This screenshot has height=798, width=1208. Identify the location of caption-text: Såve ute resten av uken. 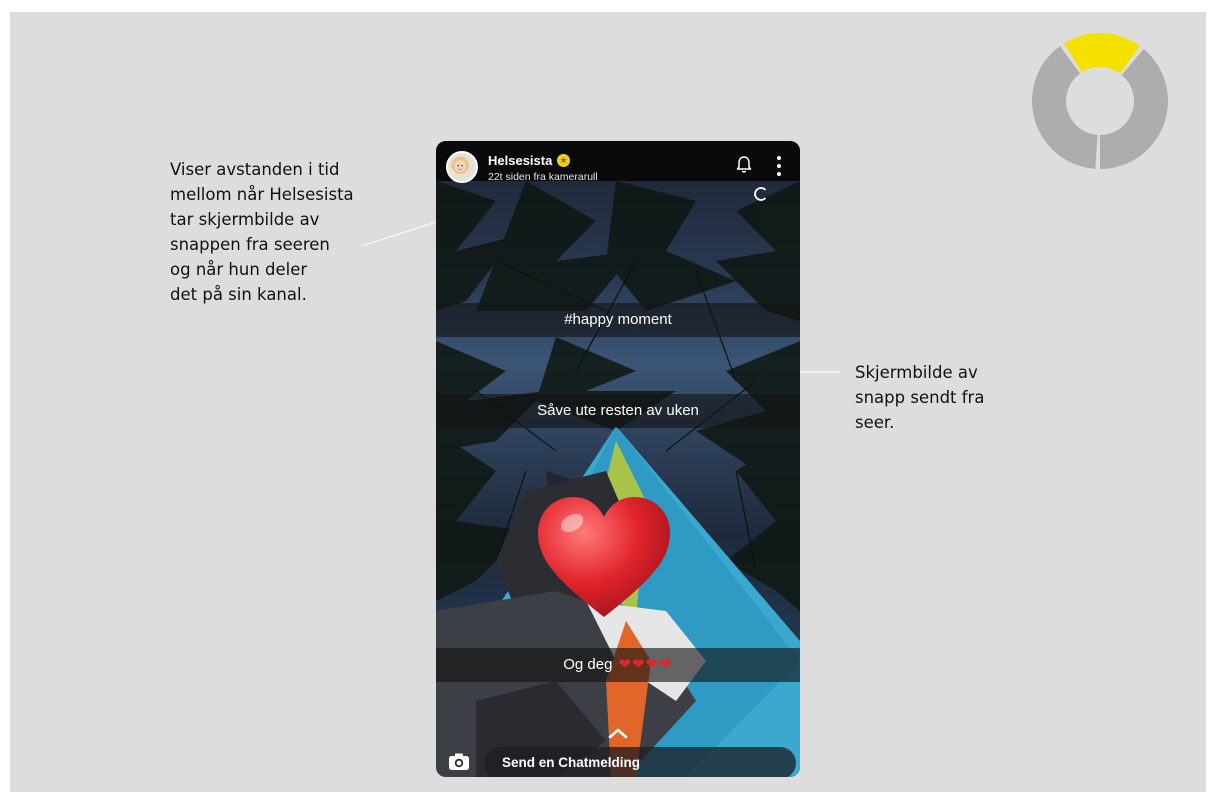
(618, 410).